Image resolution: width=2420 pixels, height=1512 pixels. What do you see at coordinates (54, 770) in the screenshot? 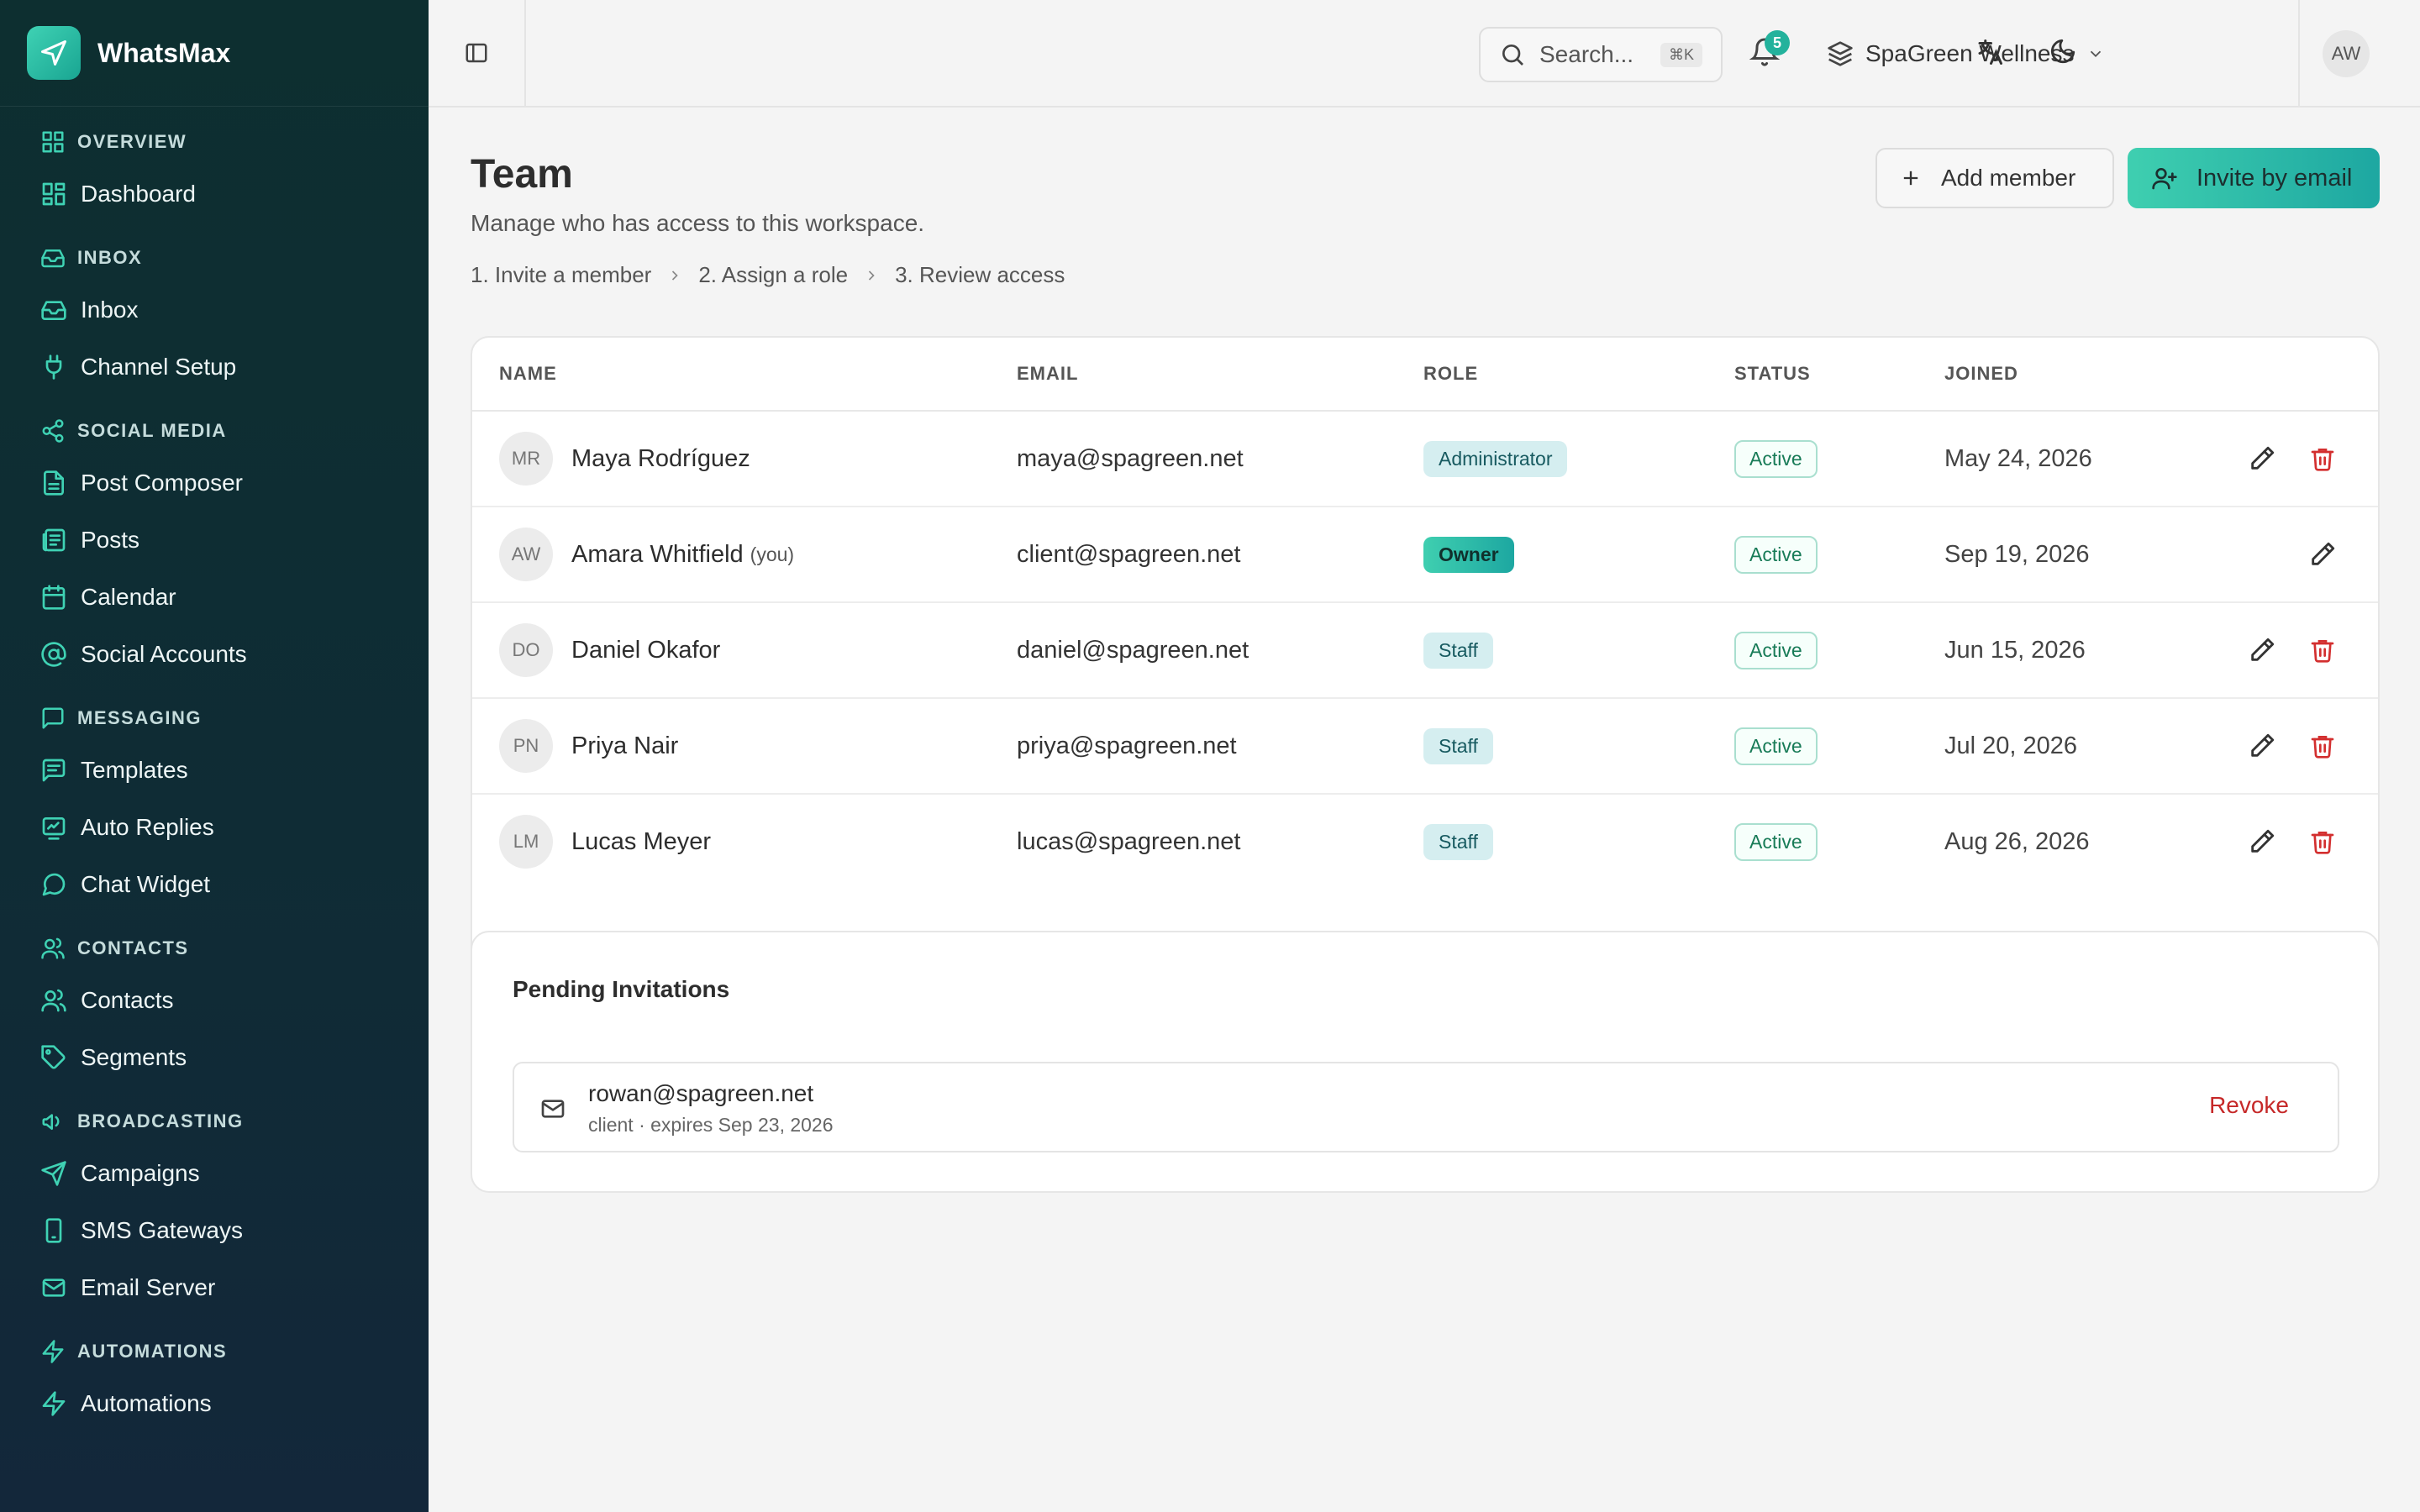
I see `message-text-icon` at bounding box center [54, 770].